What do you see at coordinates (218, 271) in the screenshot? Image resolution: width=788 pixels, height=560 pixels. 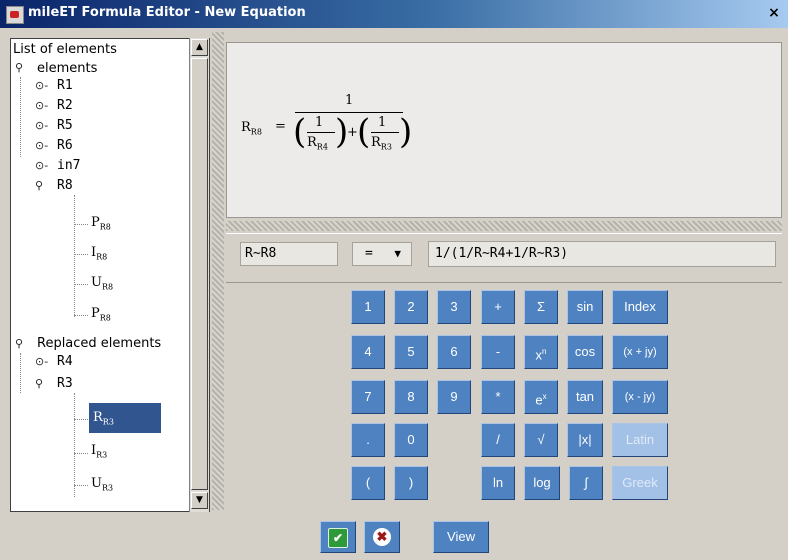 I see `vertical-splitter` at bounding box center [218, 271].